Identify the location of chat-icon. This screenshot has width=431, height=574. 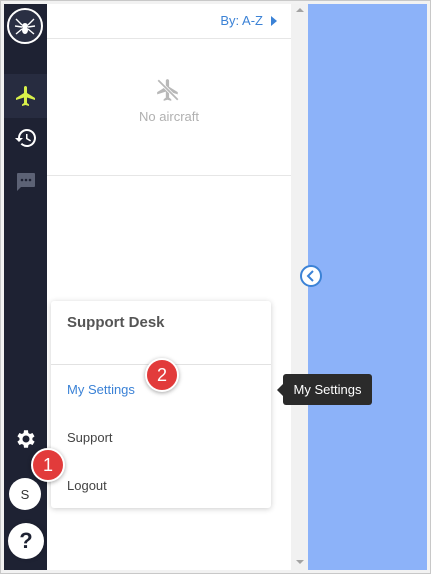
(25, 181).